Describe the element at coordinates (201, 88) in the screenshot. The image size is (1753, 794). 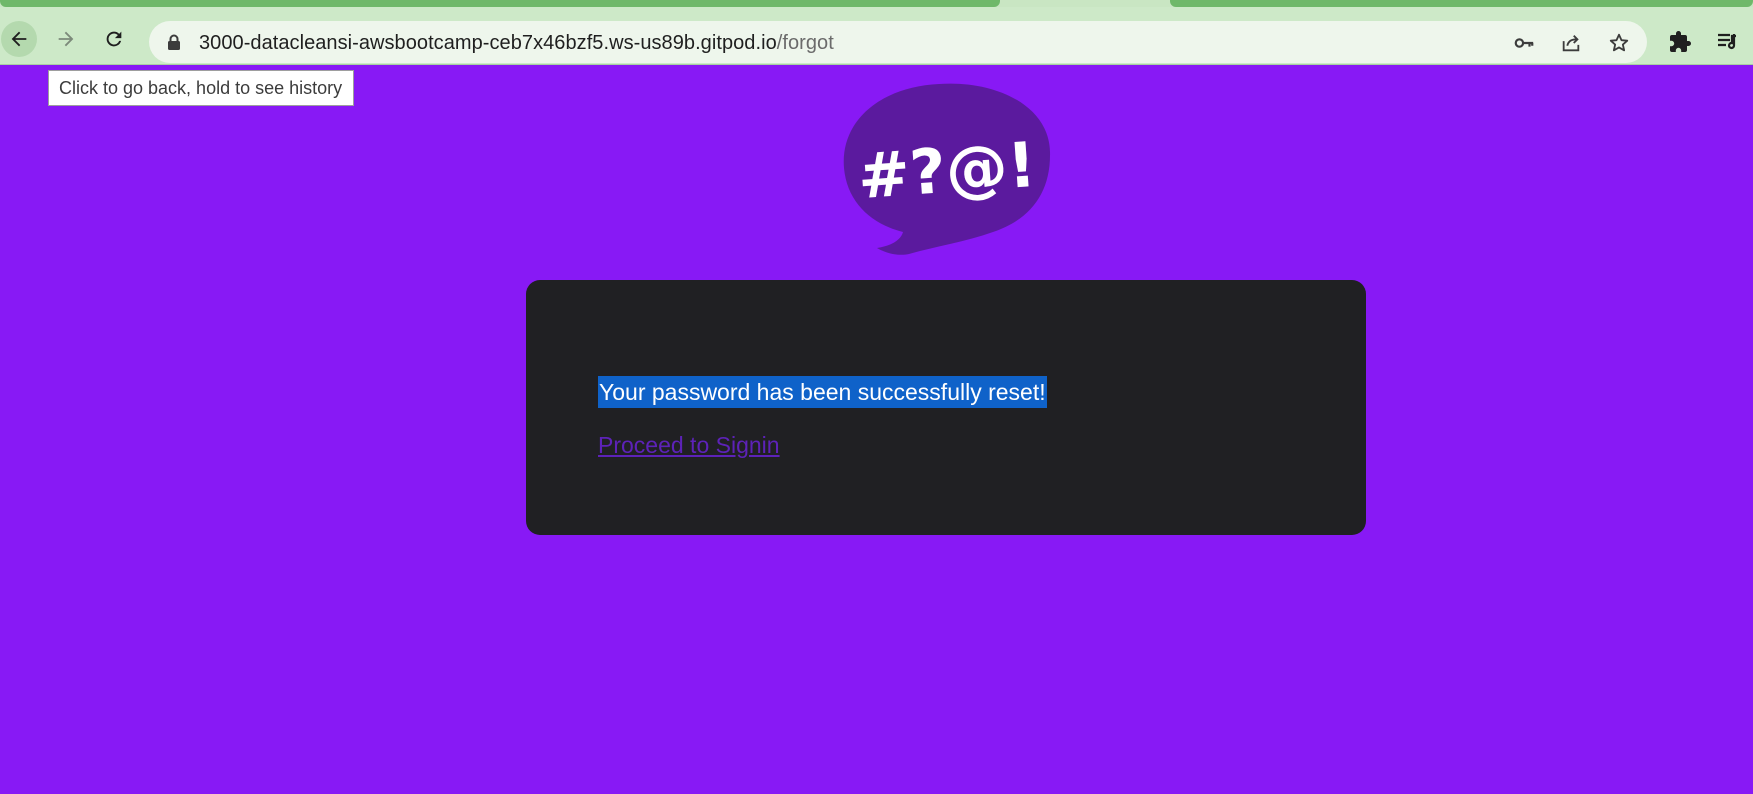
I see `back-button-tooltip: Click to go back, hold to see history` at that location.